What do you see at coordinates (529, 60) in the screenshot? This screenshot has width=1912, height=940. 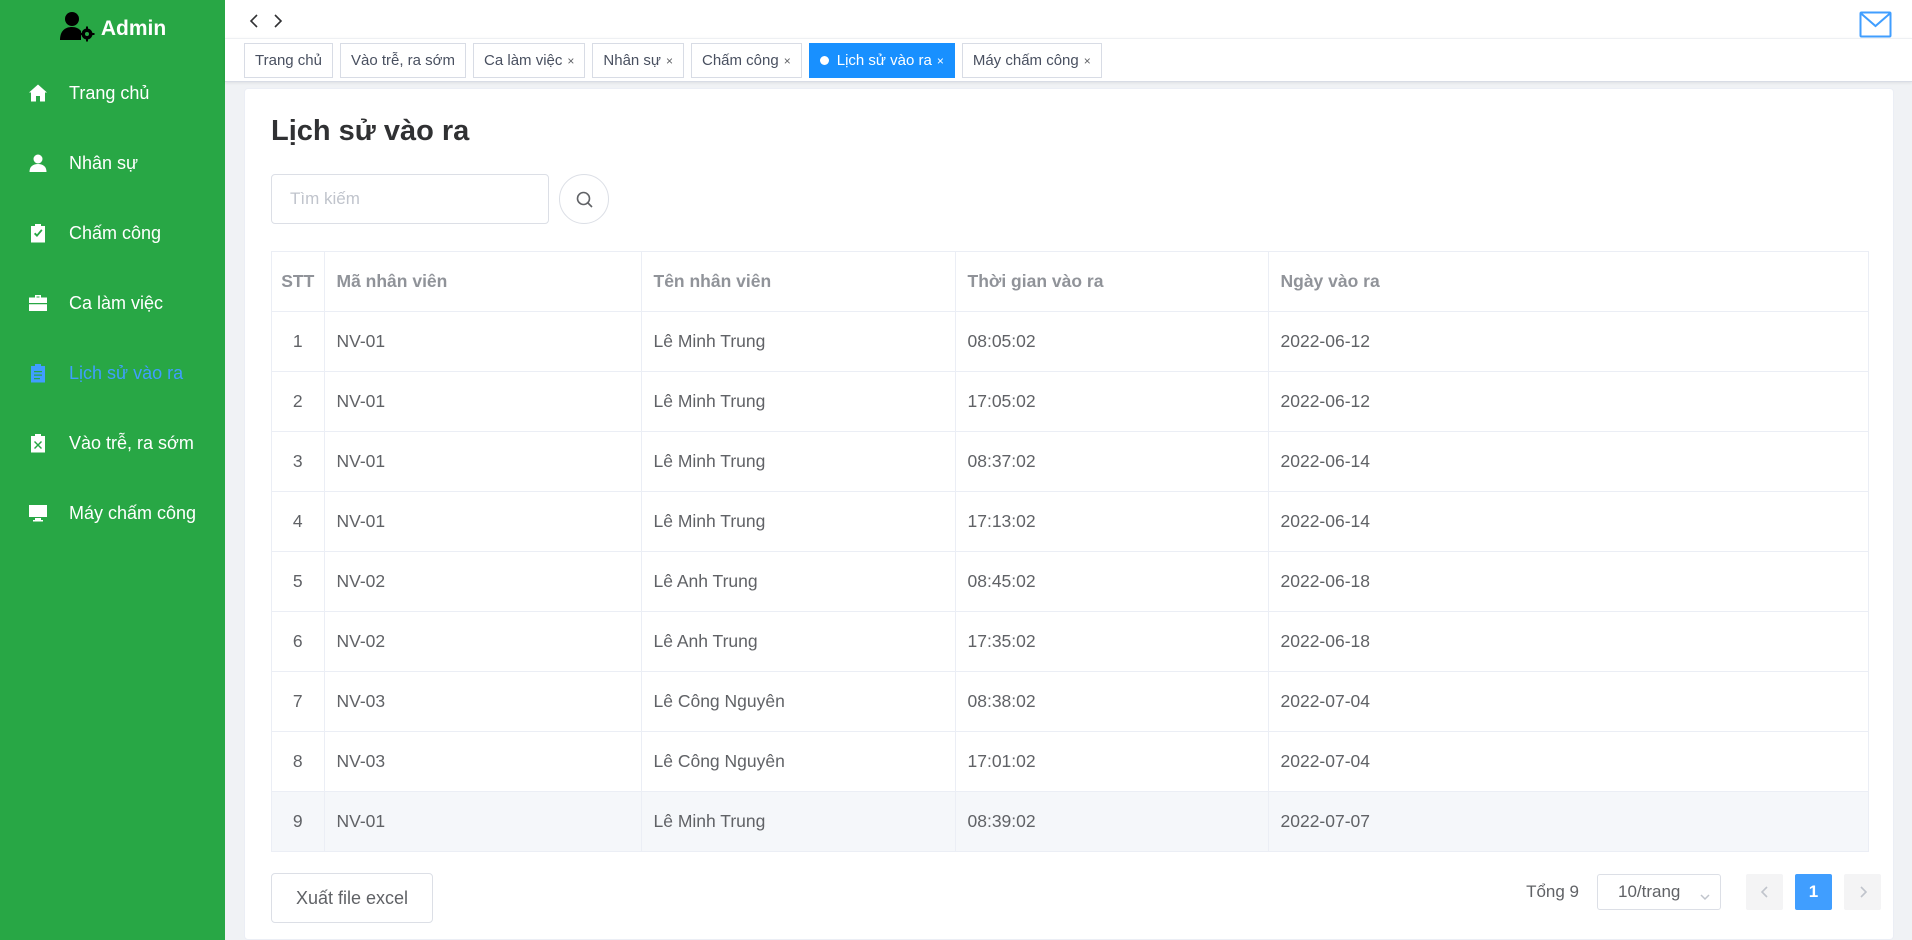 I see `tag-ca-lam-viec: Ca làm việc ×` at bounding box center [529, 60].